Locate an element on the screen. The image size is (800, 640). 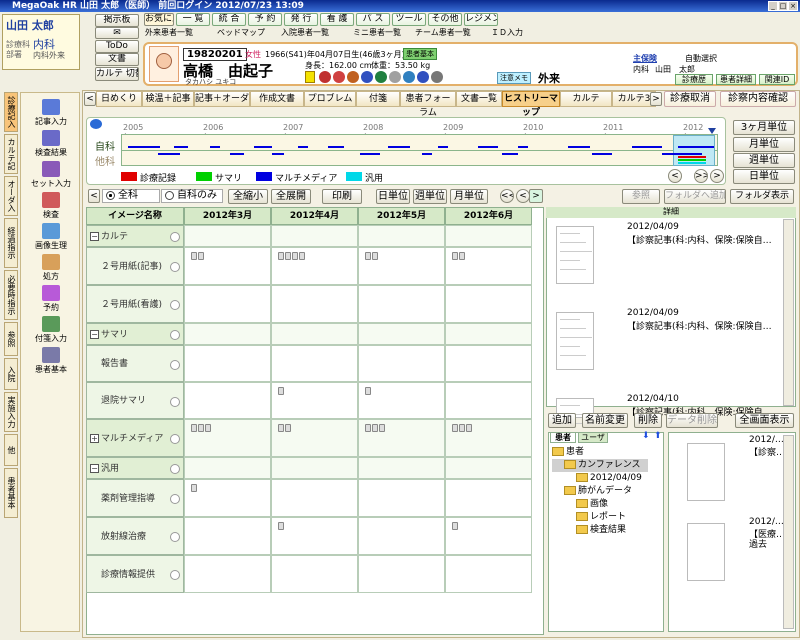
left-tab: オーダ入力 is located at coordinates (11, 196).